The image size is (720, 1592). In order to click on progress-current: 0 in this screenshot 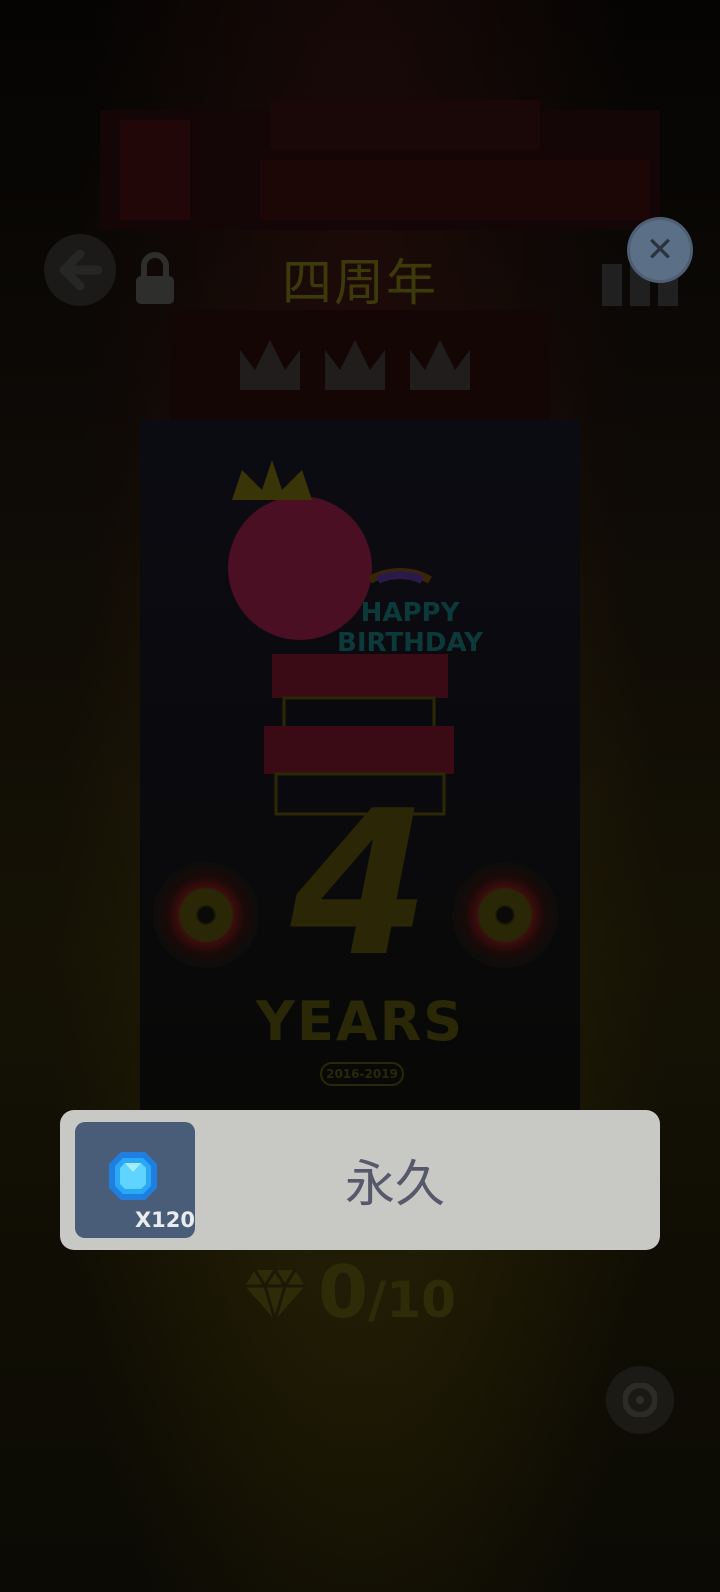, I will do `click(343, 1292)`.